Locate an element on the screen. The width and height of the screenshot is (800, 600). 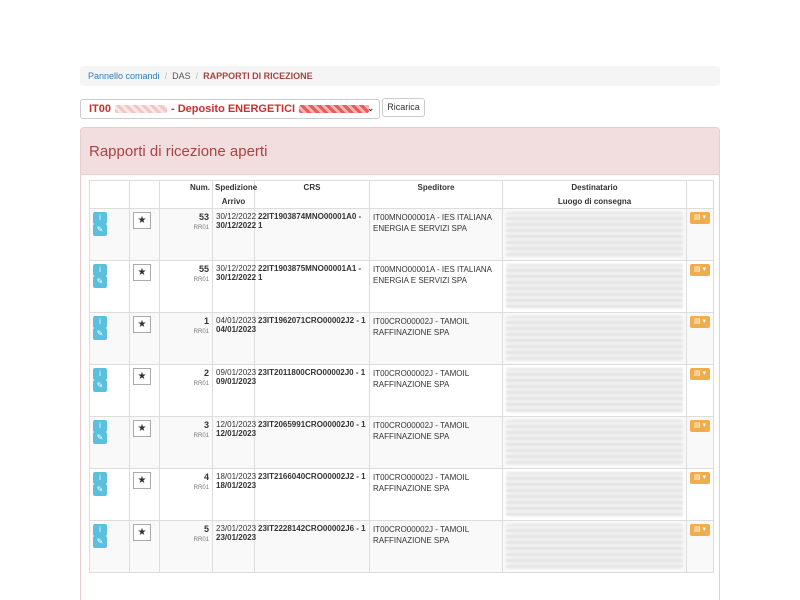
row-crs: 23IT1962071CRO00002J2 - 1 is located at coordinates (312, 338).